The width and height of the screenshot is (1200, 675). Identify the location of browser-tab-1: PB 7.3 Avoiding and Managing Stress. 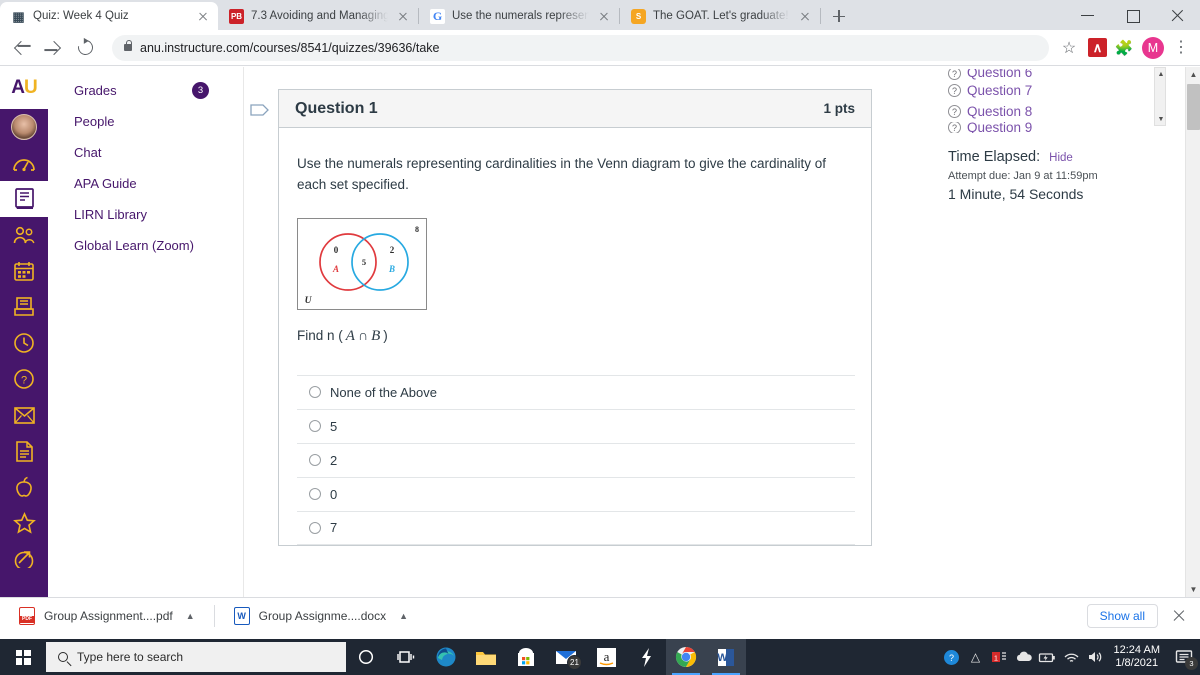
(318, 16).